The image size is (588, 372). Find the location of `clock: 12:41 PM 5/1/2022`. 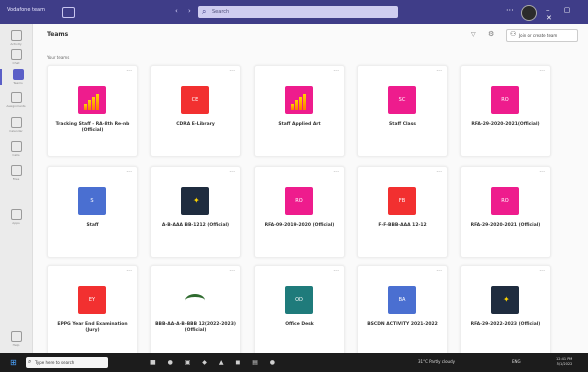

clock: 12:41 PM 5/1/2022 is located at coordinates (564, 362).